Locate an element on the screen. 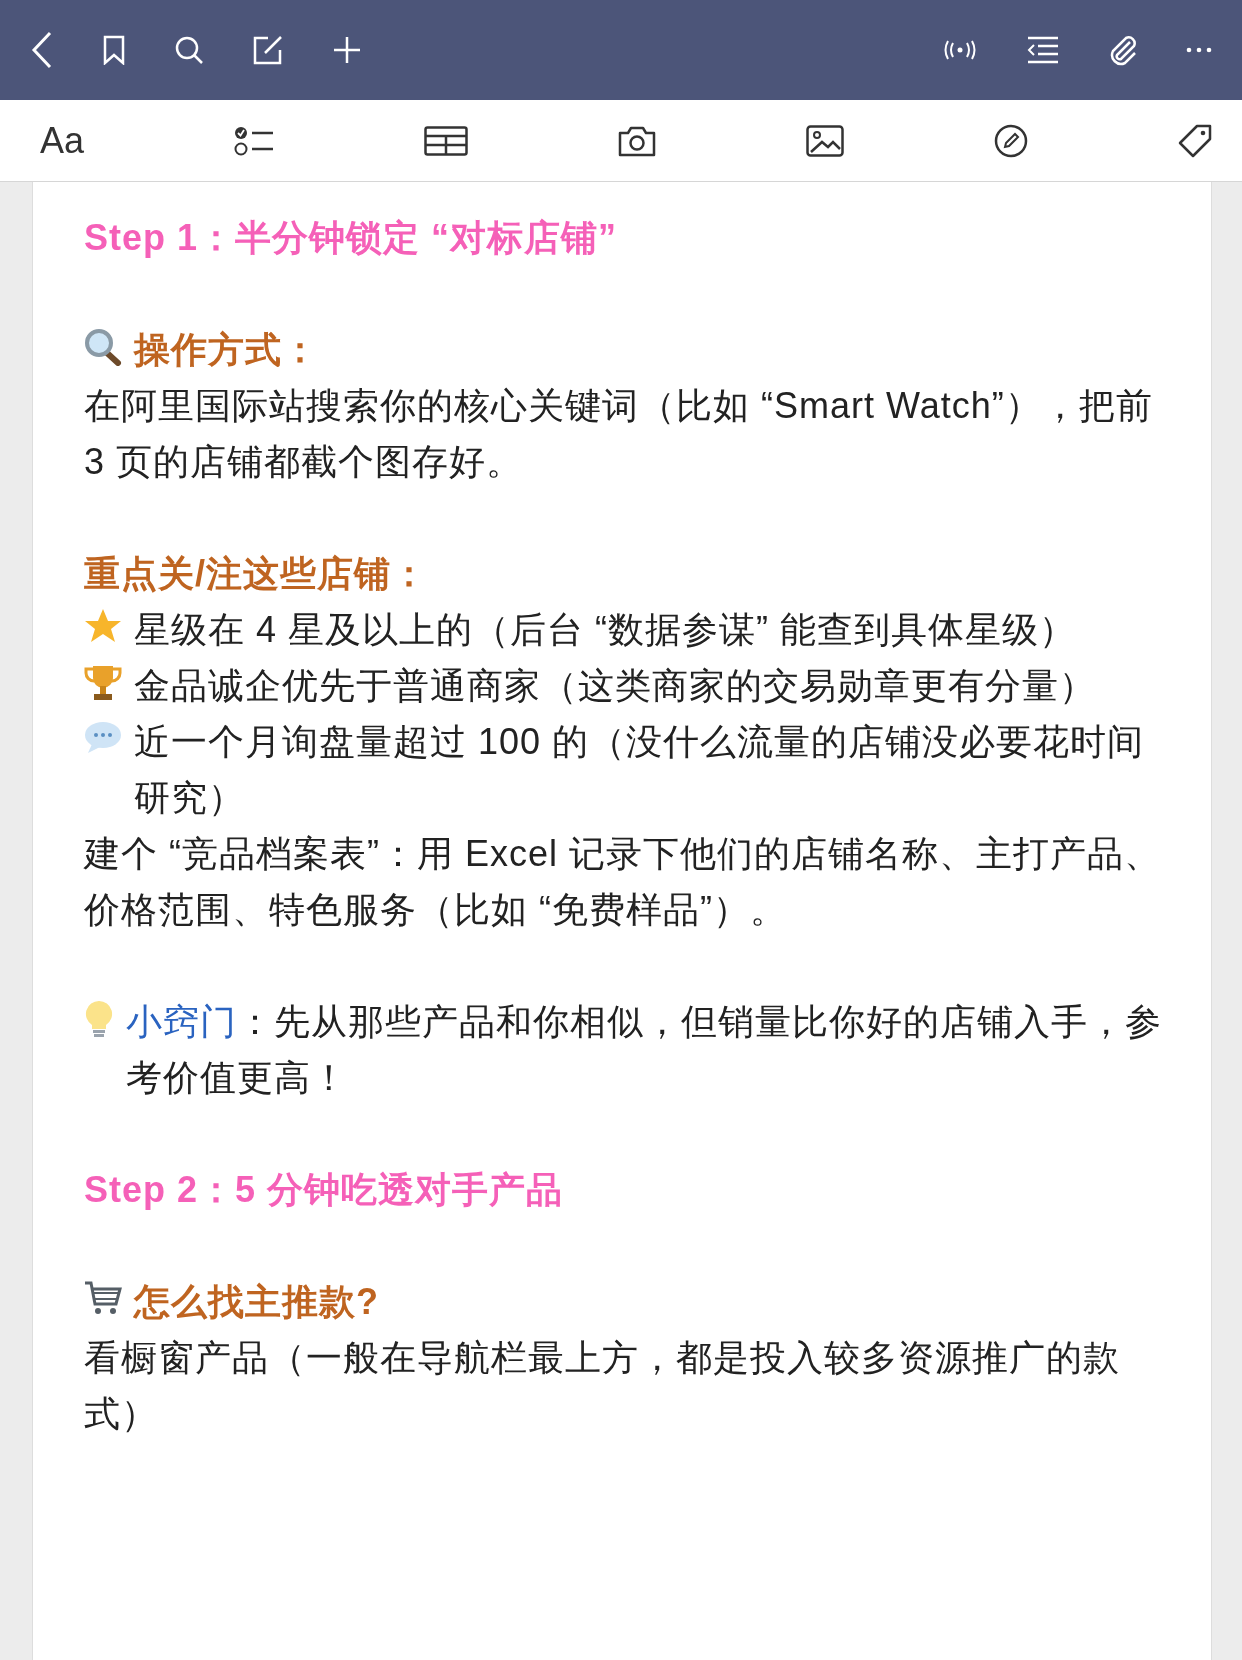  list-item-text: 金品诚企优先于普通商家（这类商家的交易勋章更有分量） is located at coordinates (615, 686).